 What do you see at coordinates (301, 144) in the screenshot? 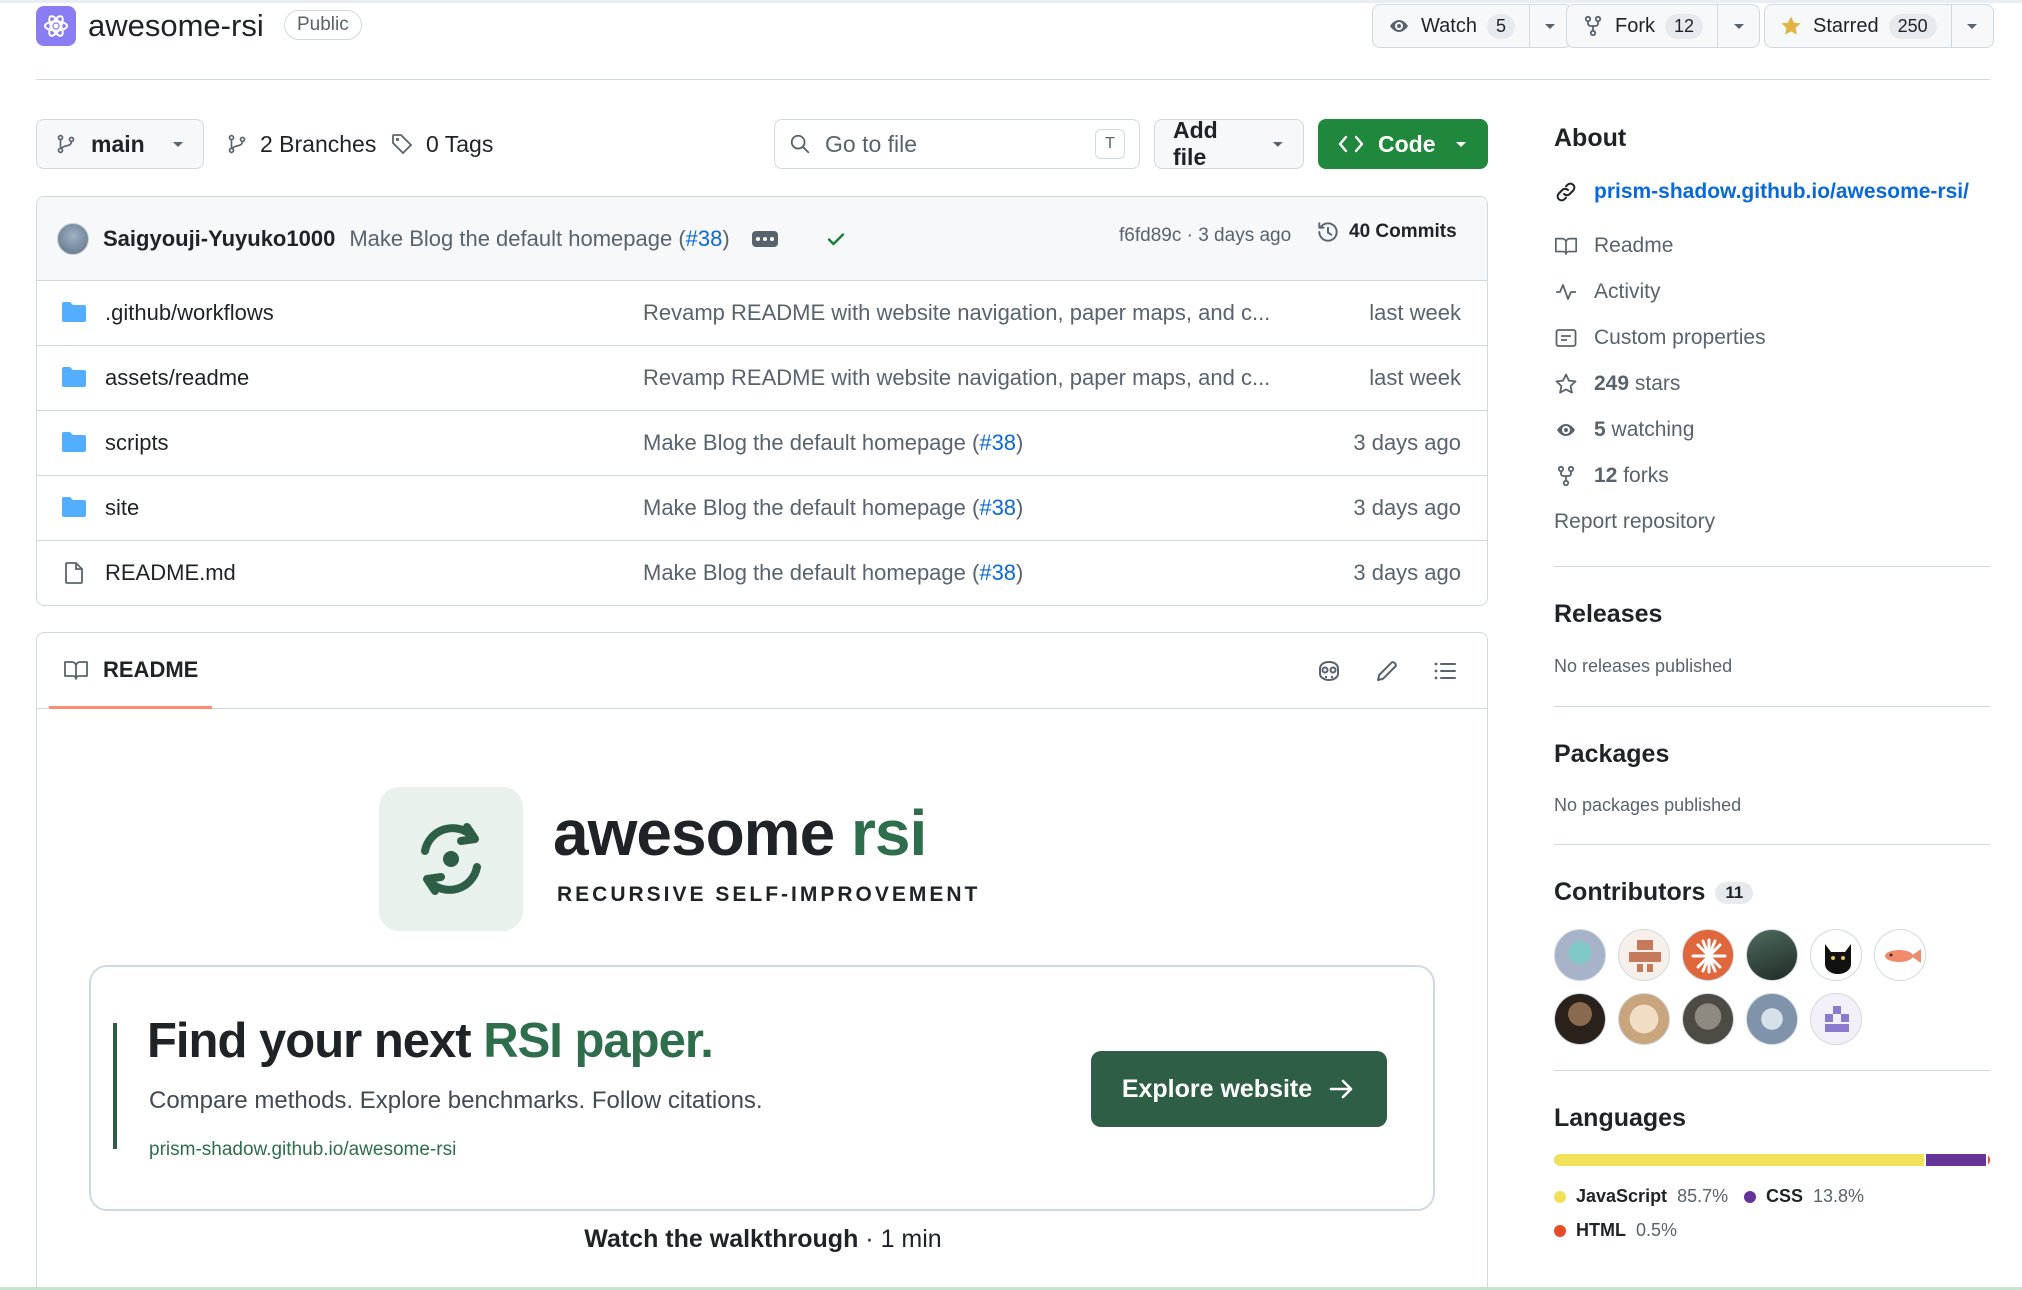
I see `branches-link: 2 Branches` at bounding box center [301, 144].